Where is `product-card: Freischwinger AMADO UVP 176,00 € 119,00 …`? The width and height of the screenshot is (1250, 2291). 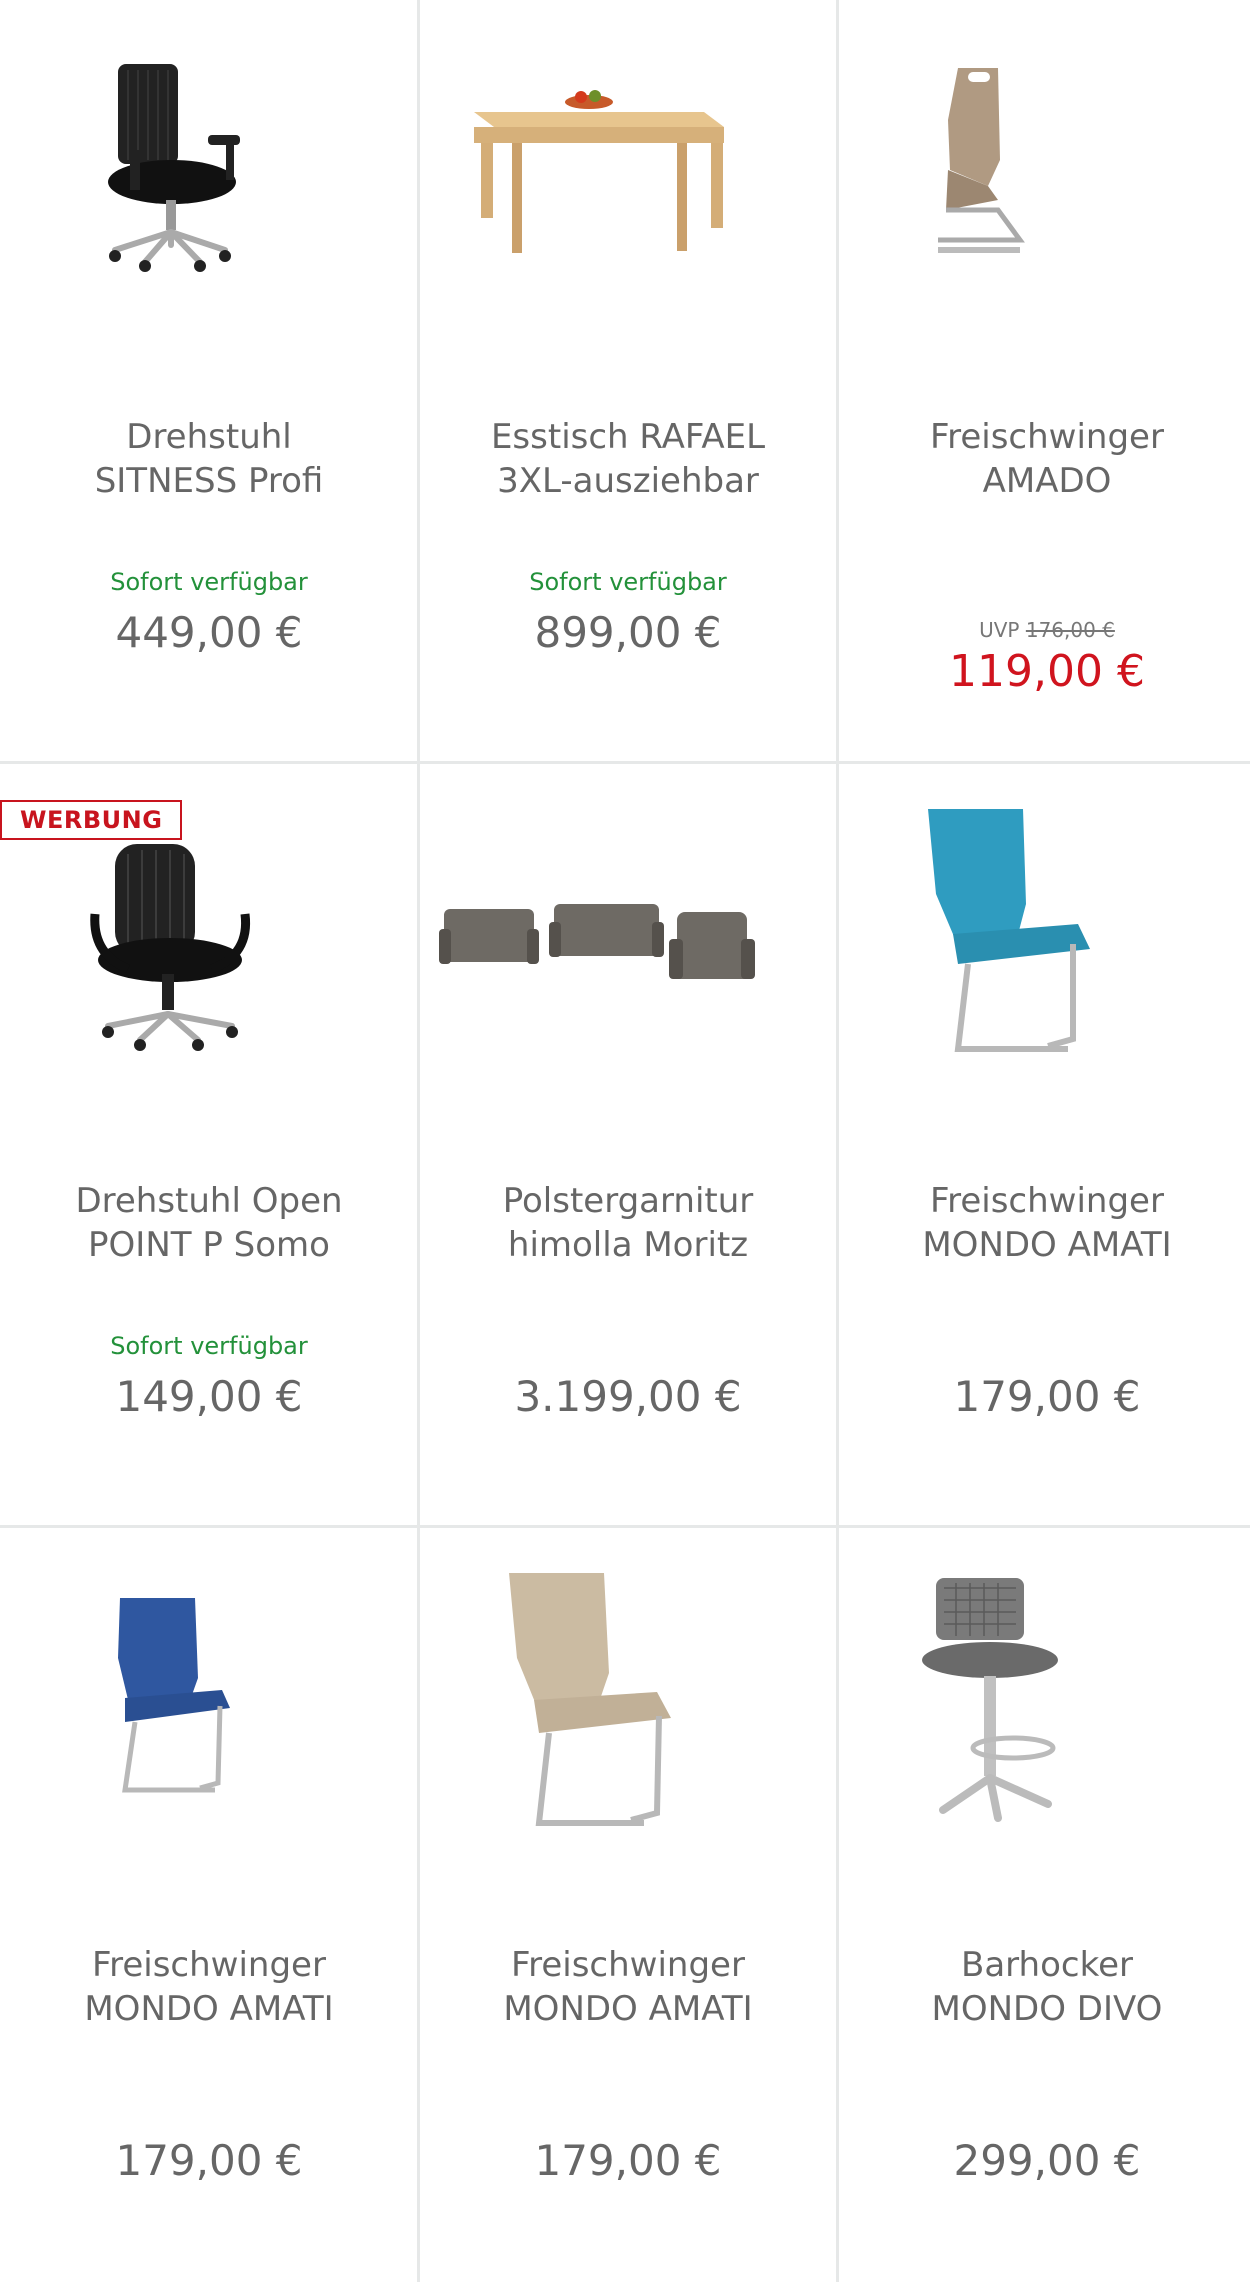 product-card: Freischwinger AMADO UVP 176,00 € 119,00 … is located at coordinates (1044, 381).